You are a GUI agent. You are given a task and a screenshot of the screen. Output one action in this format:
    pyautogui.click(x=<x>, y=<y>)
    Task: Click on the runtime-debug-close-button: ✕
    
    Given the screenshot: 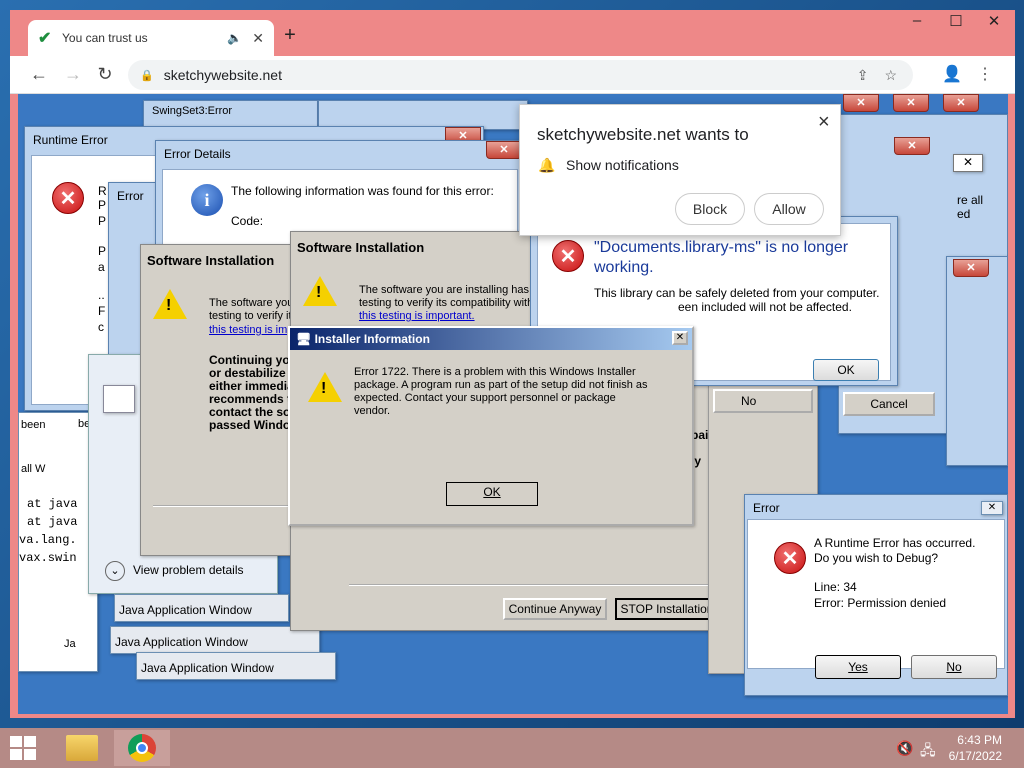 What is the action you would take?
    pyautogui.click(x=992, y=508)
    